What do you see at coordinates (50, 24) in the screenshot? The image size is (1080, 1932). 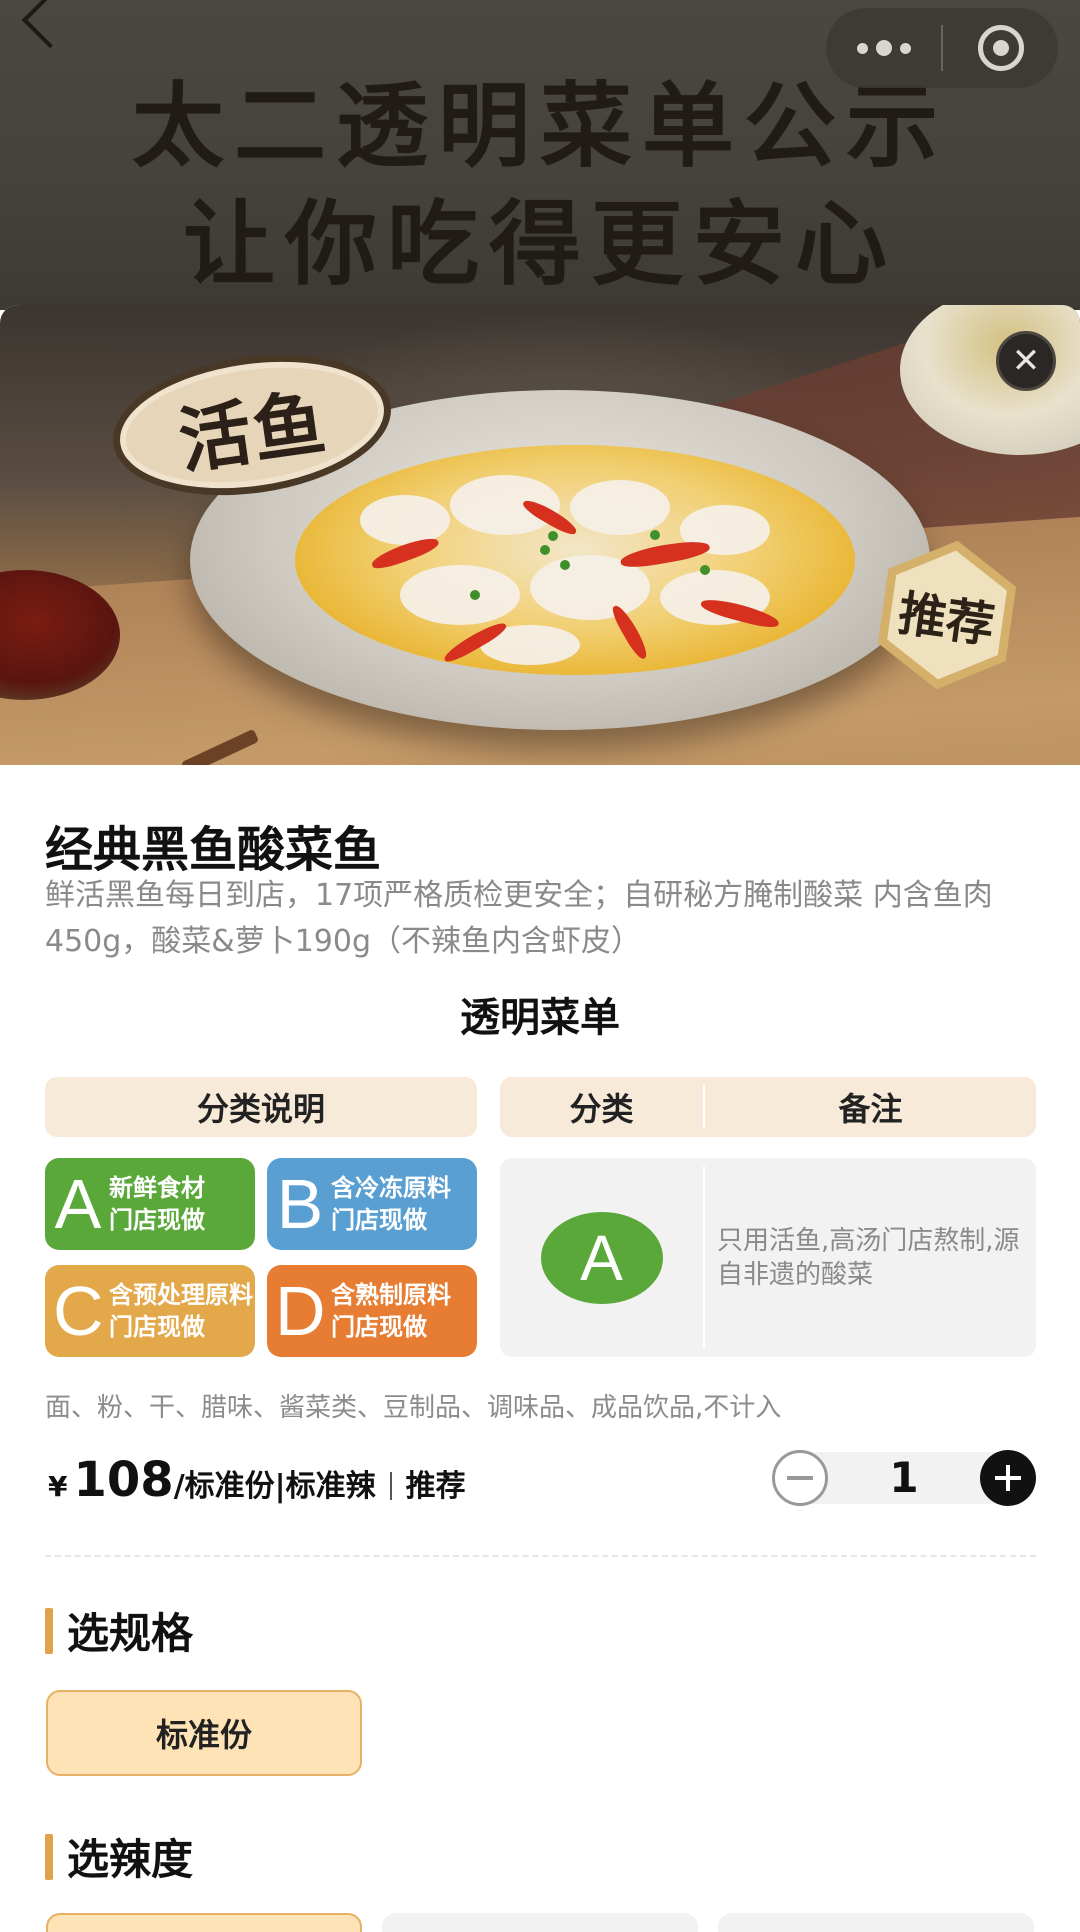 I see `back-arrow-icon` at bounding box center [50, 24].